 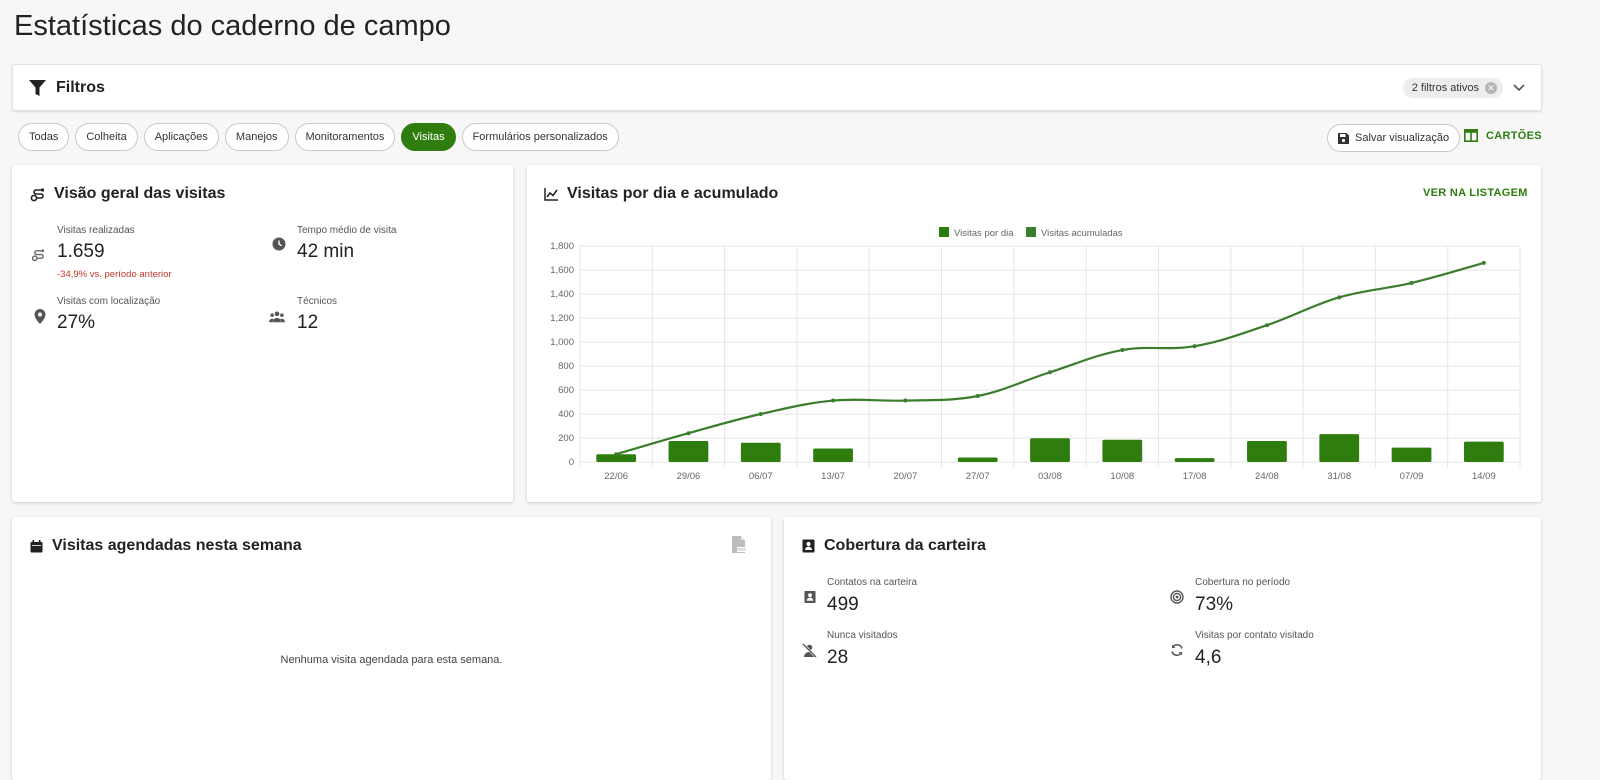 I want to click on filters-bar: Filtros 2 filtros ativos ✕, so click(x=777, y=87).